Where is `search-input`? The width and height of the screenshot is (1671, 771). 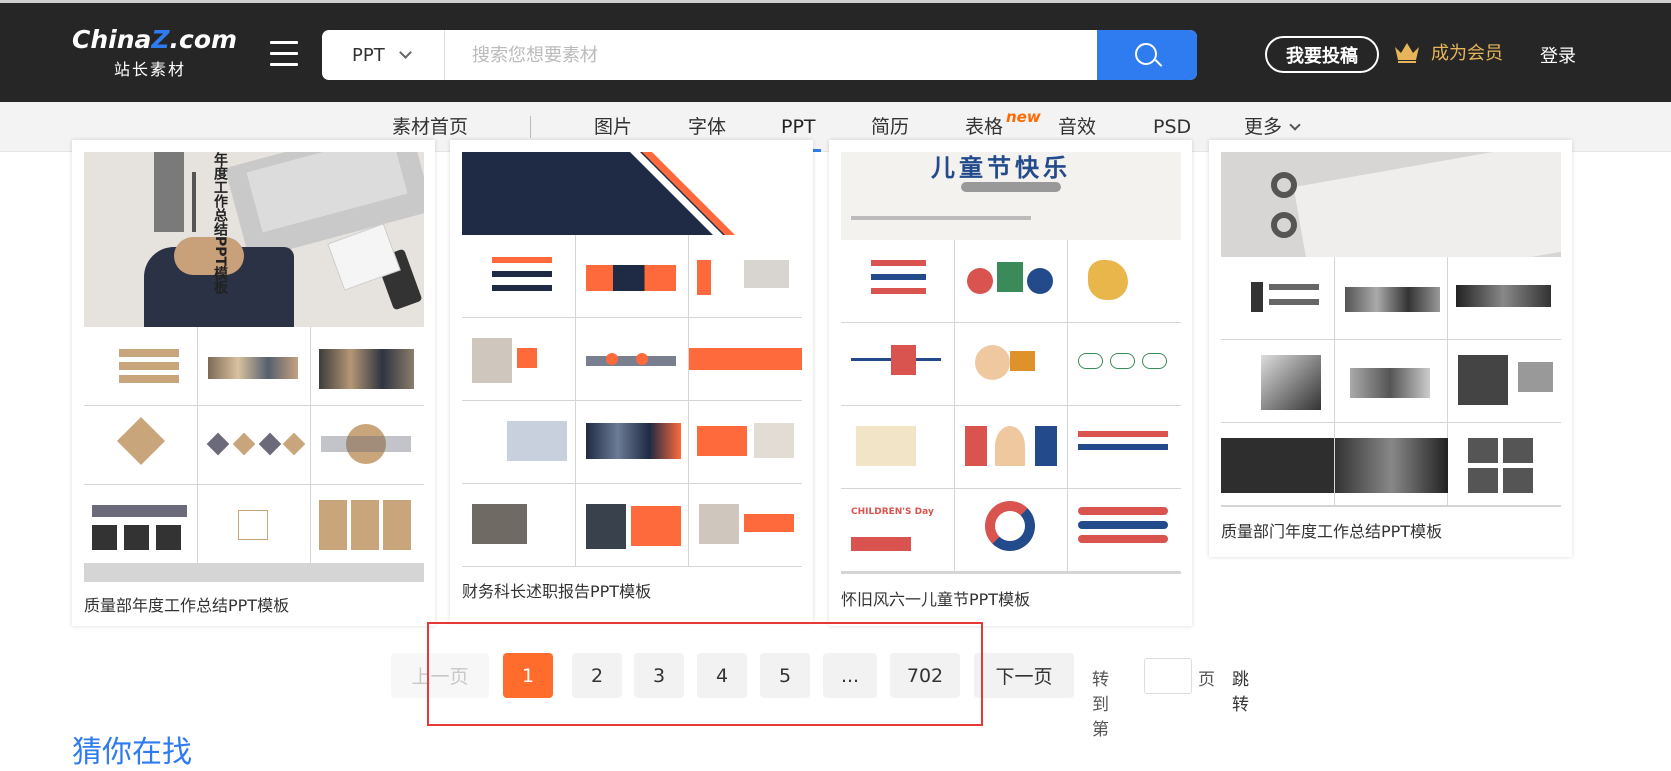 search-input is located at coordinates (761, 55).